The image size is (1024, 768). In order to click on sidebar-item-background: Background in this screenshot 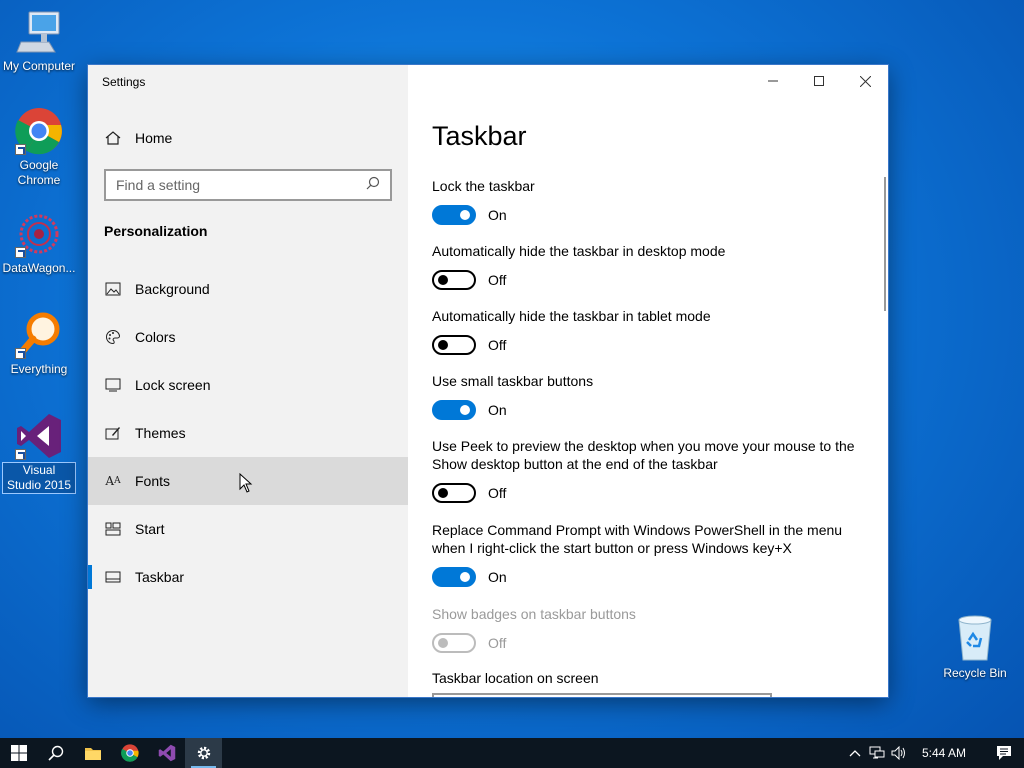, I will do `click(248, 289)`.